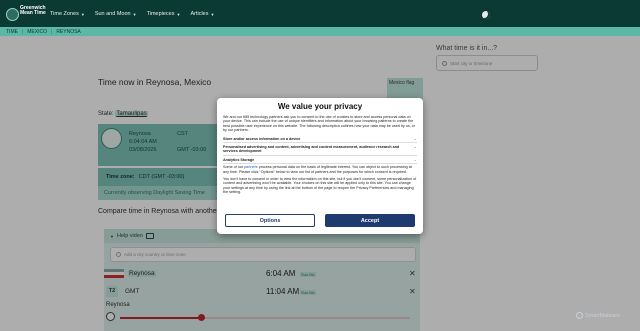  I want to click on watermark-logo-icon, so click(579, 315).